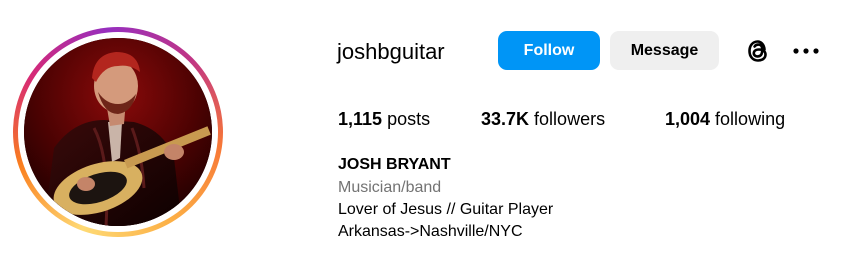 The height and width of the screenshot is (262, 863). Describe the element at coordinates (430, 231) in the screenshot. I see `bio-line: Arkansas->Nashville/NYC` at that location.